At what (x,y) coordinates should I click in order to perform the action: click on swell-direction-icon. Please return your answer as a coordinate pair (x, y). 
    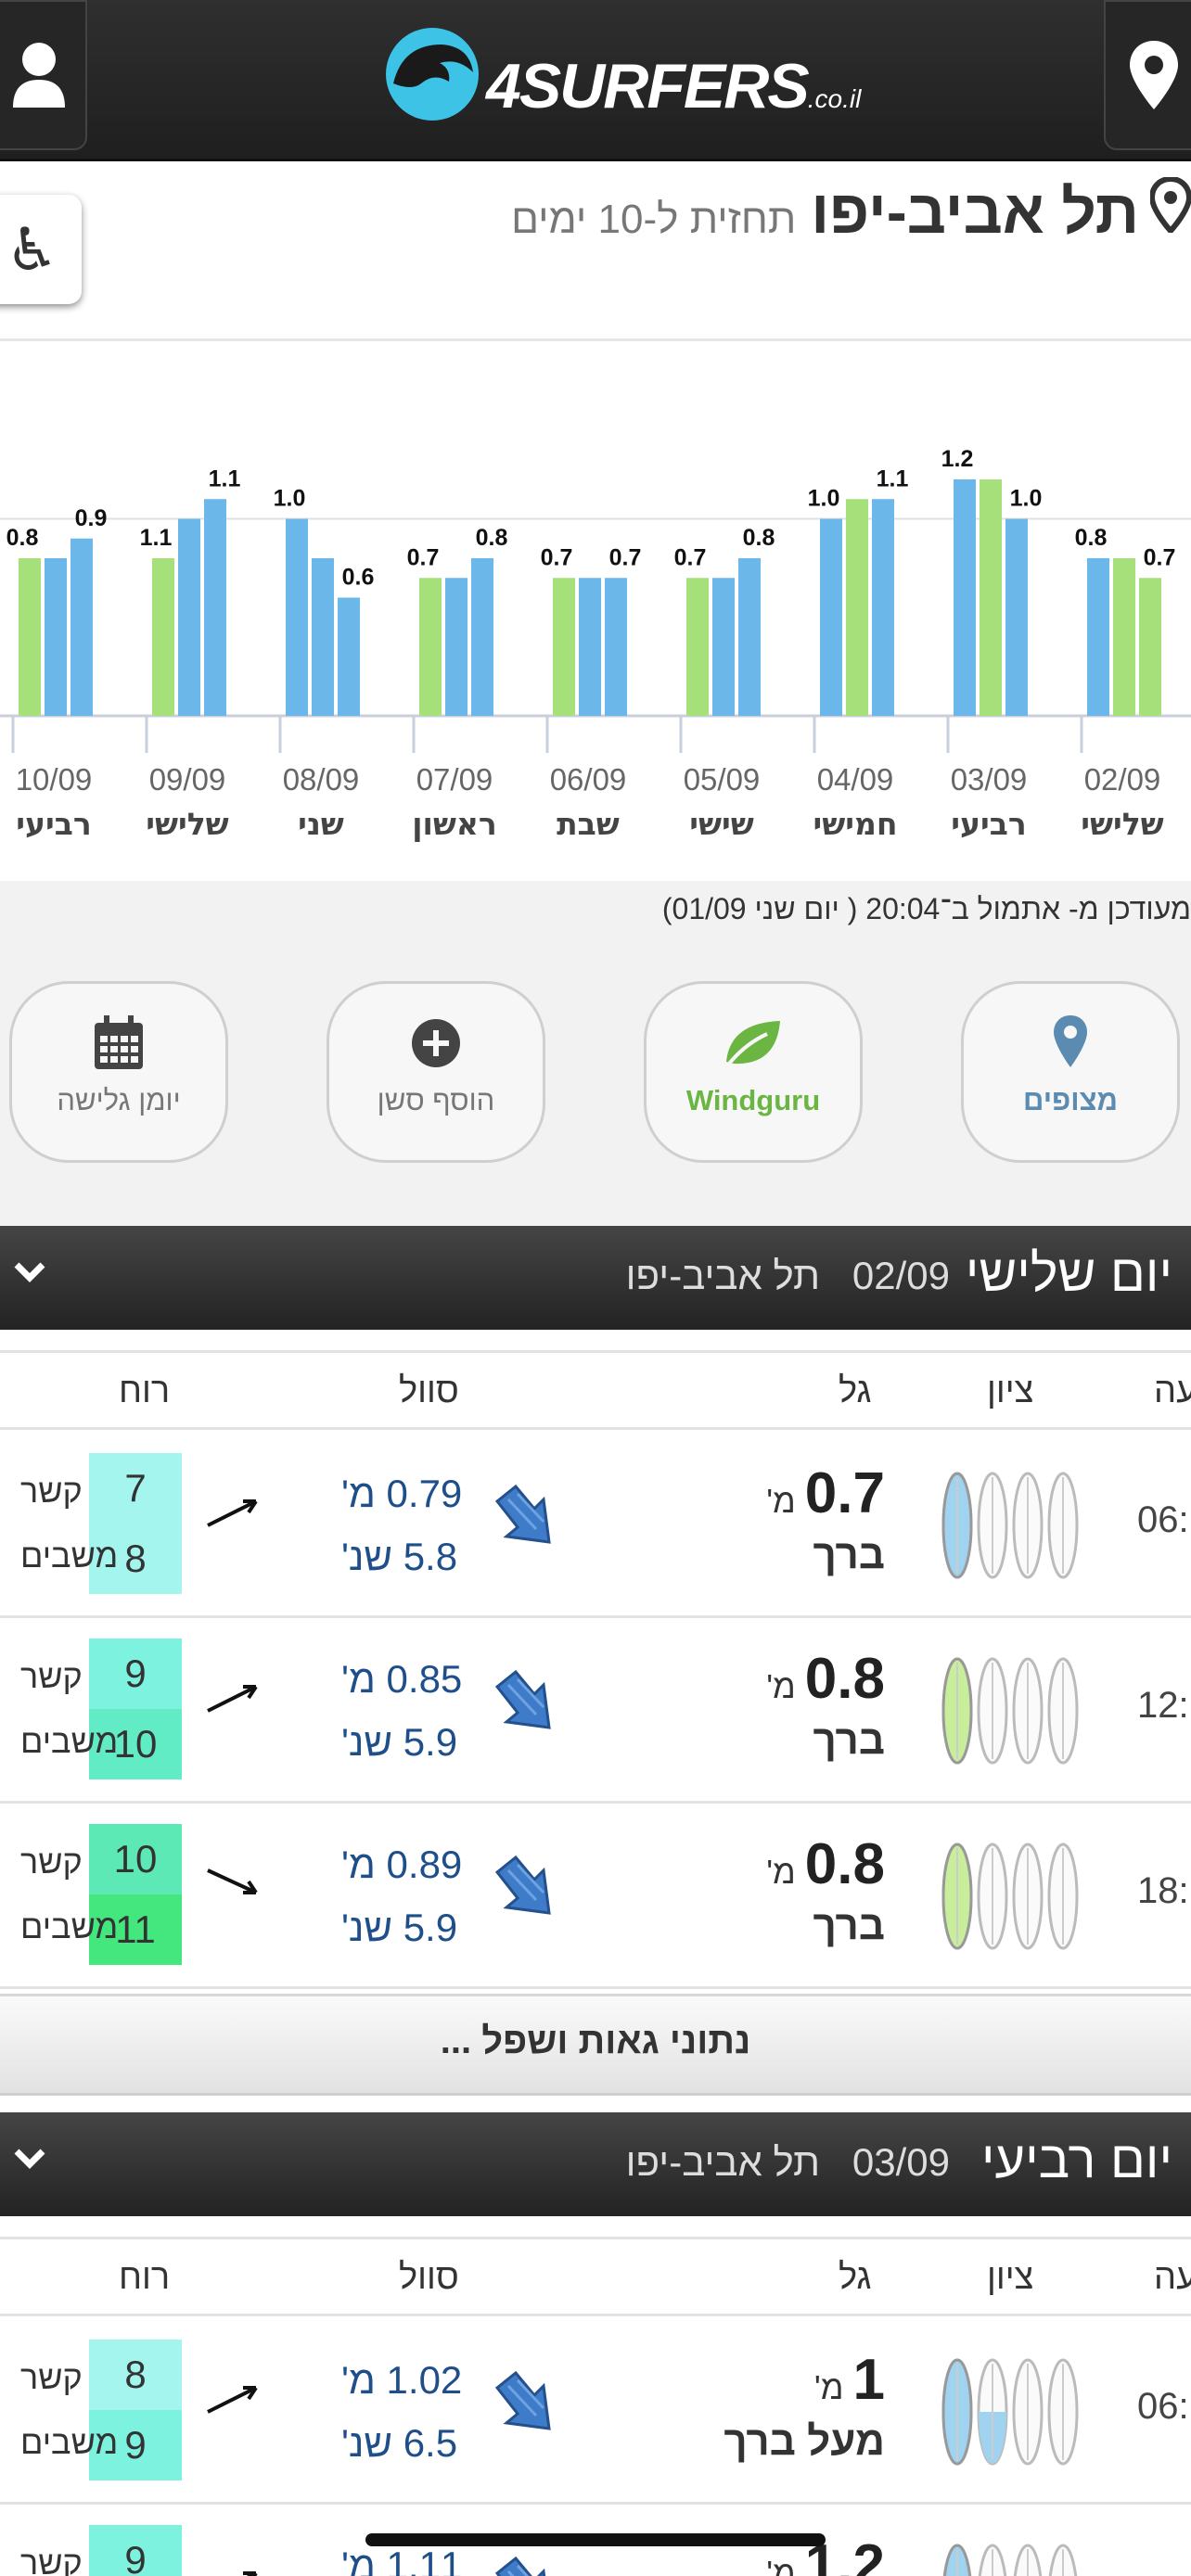
    Looking at the image, I should click on (522, 1514).